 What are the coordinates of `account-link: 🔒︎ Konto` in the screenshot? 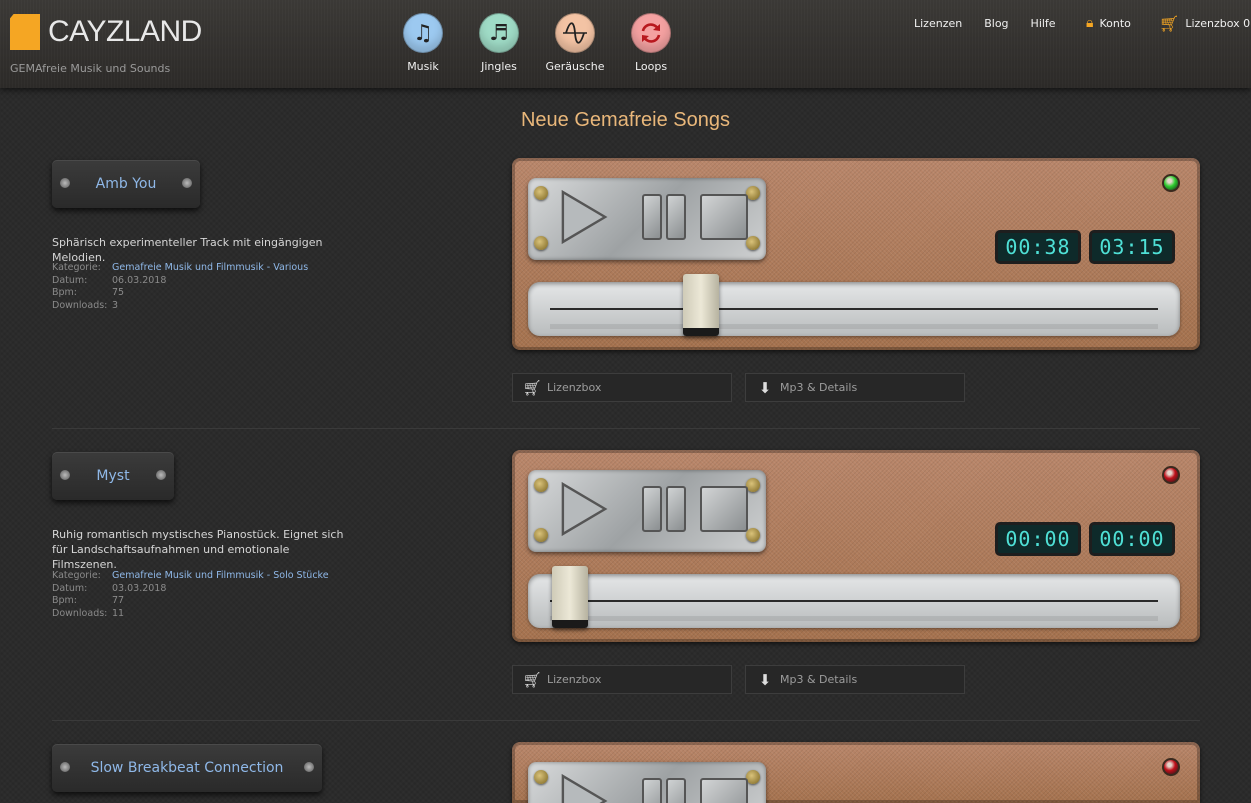 It's located at (1108, 23).